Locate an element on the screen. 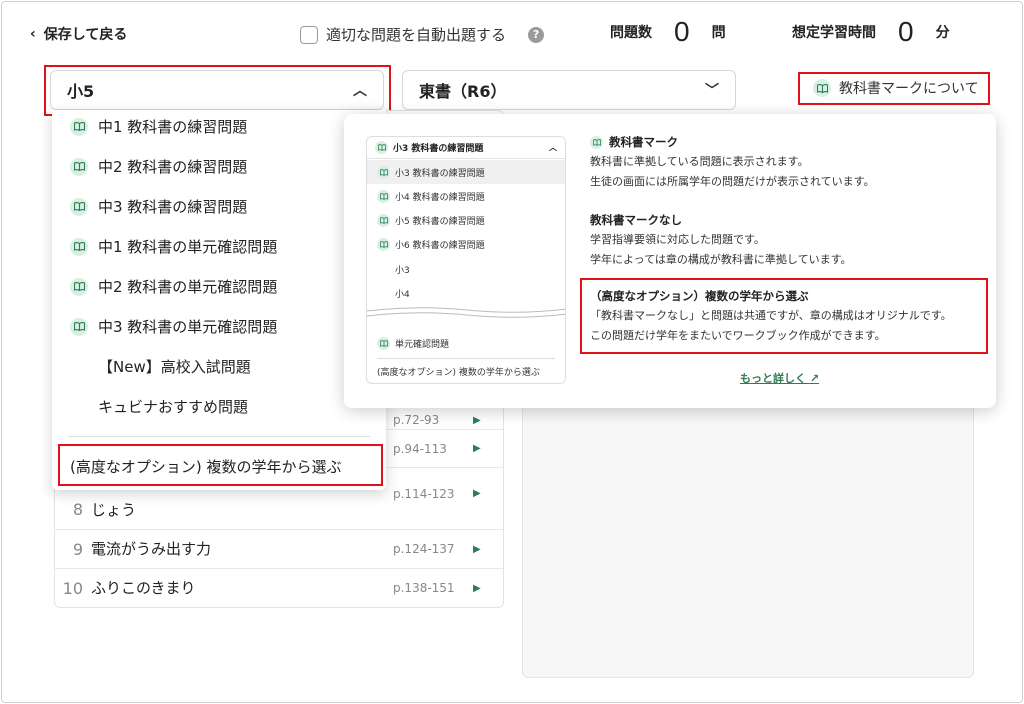 This screenshot has width=1024, height=704. back-button: ‹ 保存して戻る is located at coordinates (78, 34).